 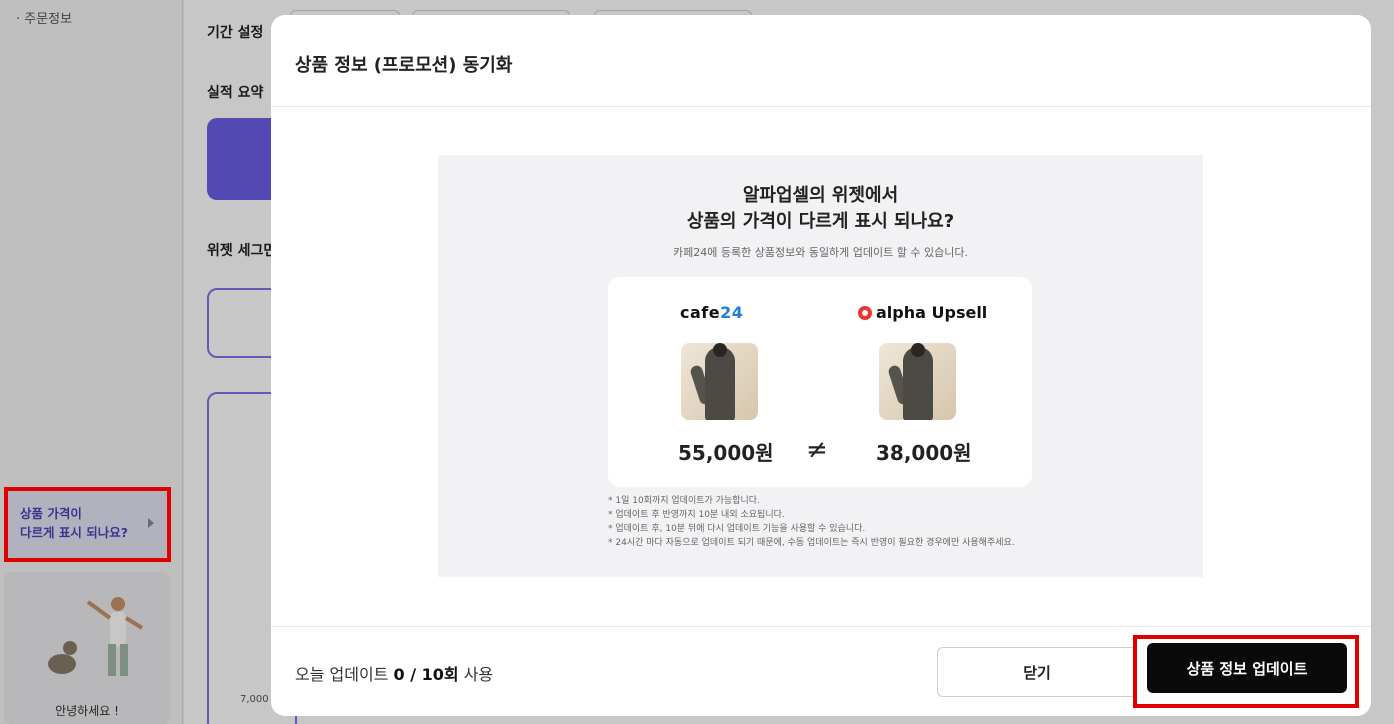 I want to click on panel-title-line1: 알파업셀의 위젯에서, so click(x=820, y=195).